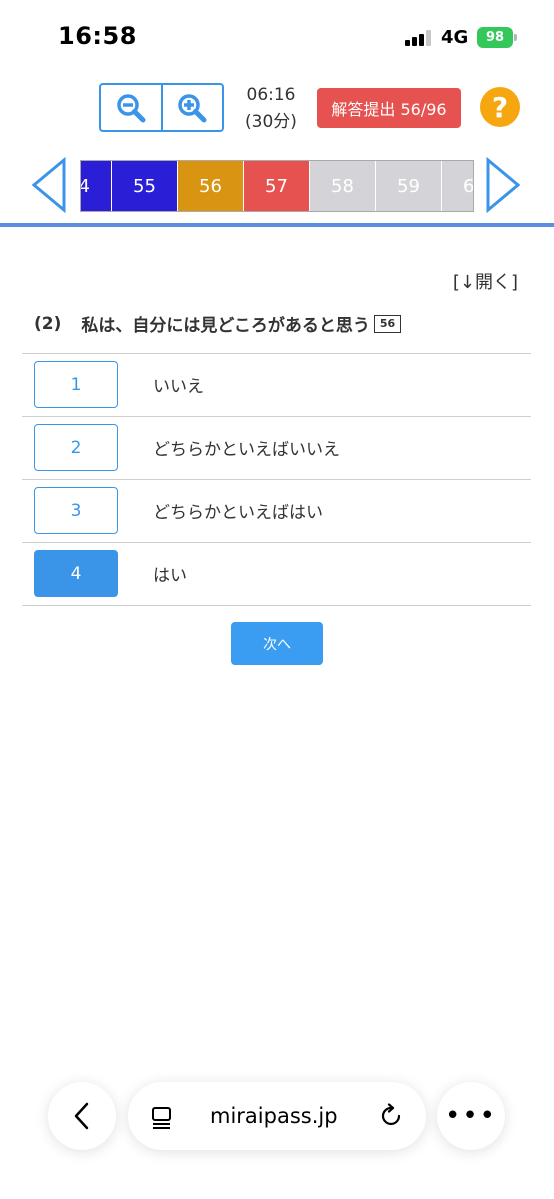 The width and height of the screenshot is (554, 1199). I want to click on prev-arrow-icon, so click(49, 185).